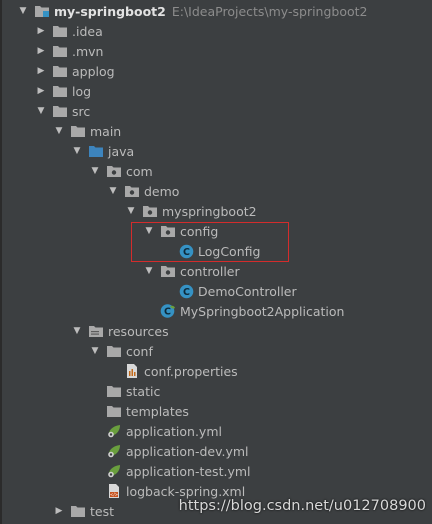 Image resolution: width=432 pixels, height=524 pixels. I want to click on tree-item-label: templates, so click(157, 411).